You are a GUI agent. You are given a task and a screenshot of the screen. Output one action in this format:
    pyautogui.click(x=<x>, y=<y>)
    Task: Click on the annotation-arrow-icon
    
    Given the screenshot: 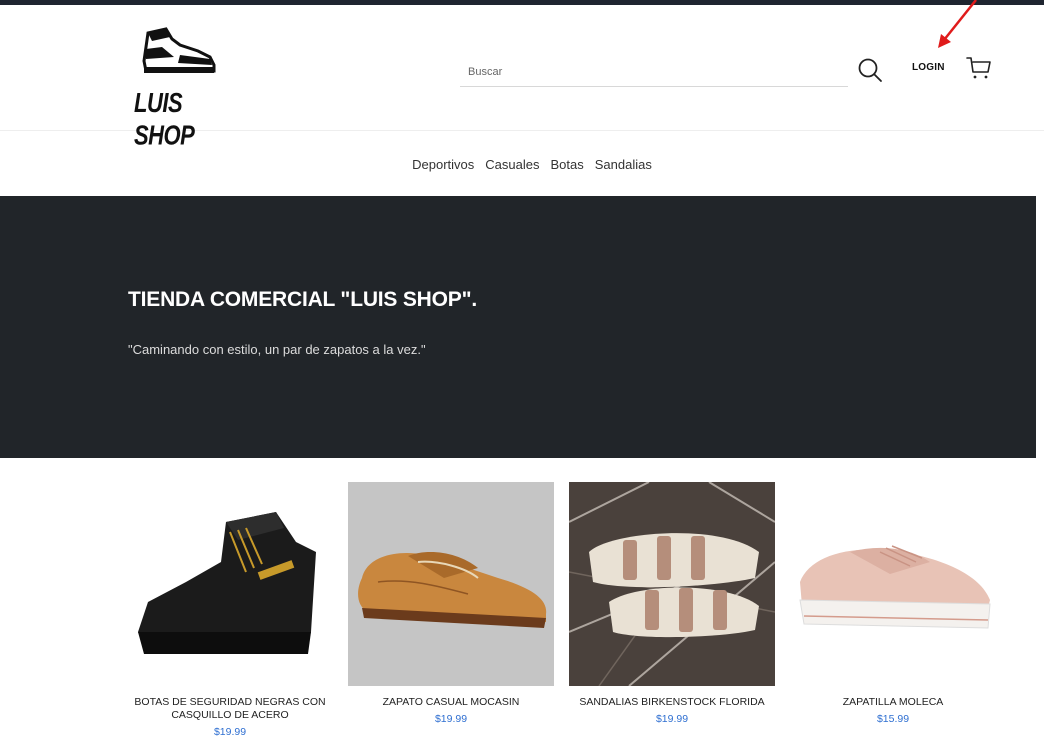 What is the action you would take?
    pyautogui.click(x=957, y=24)
    